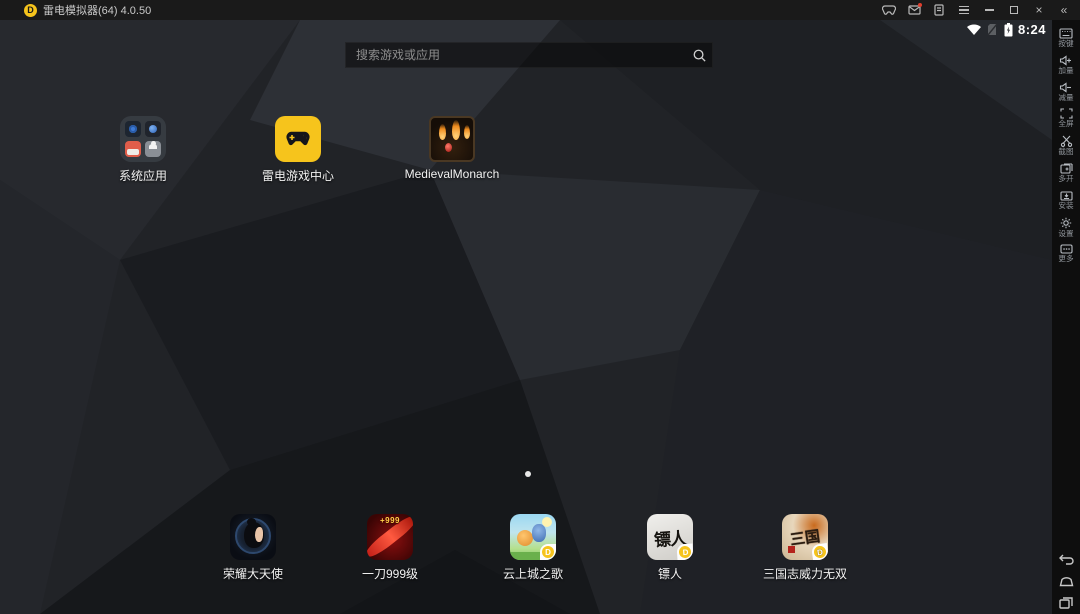 This screenshot has width=1080, height=614. I want to click on cloud-song-icon: D, so click(533, 537).